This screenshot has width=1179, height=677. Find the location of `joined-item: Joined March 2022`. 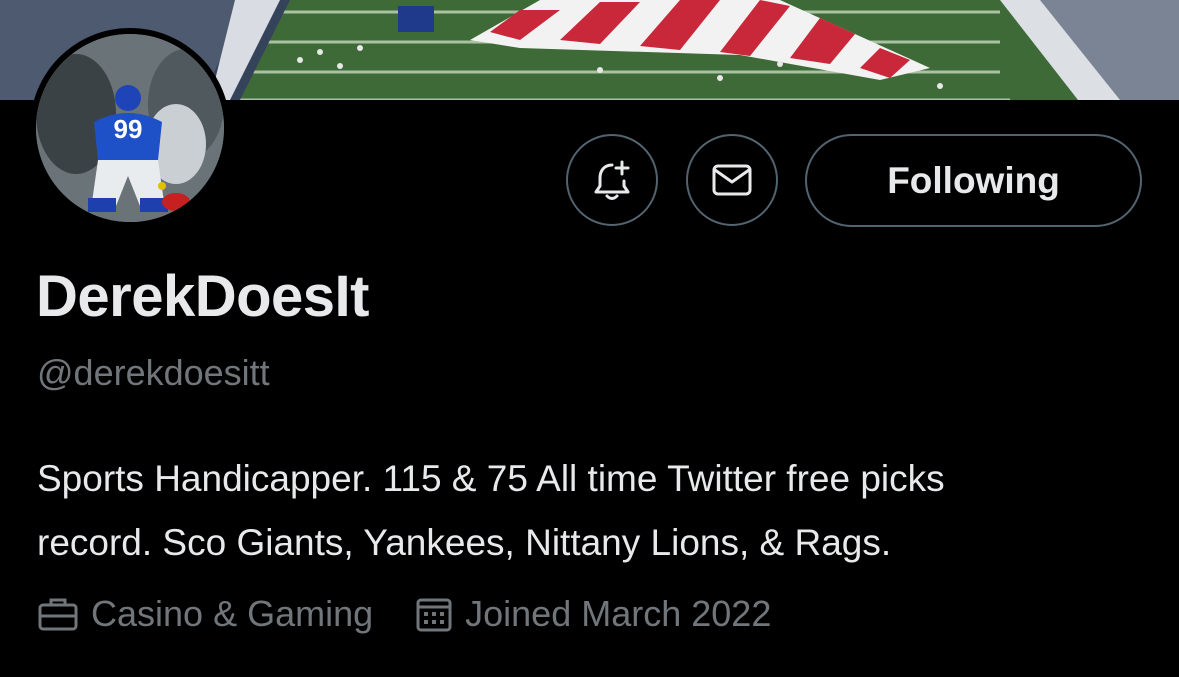

joined-item: Joined March 2022 is located at coordinates (593, 614).